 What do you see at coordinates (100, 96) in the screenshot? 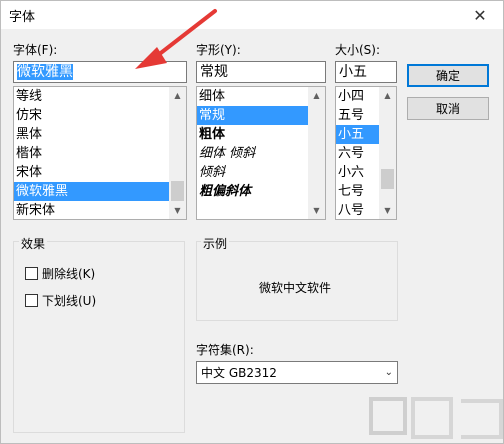
I see `font-list-item: 等线` at bounding box center [100, 96].